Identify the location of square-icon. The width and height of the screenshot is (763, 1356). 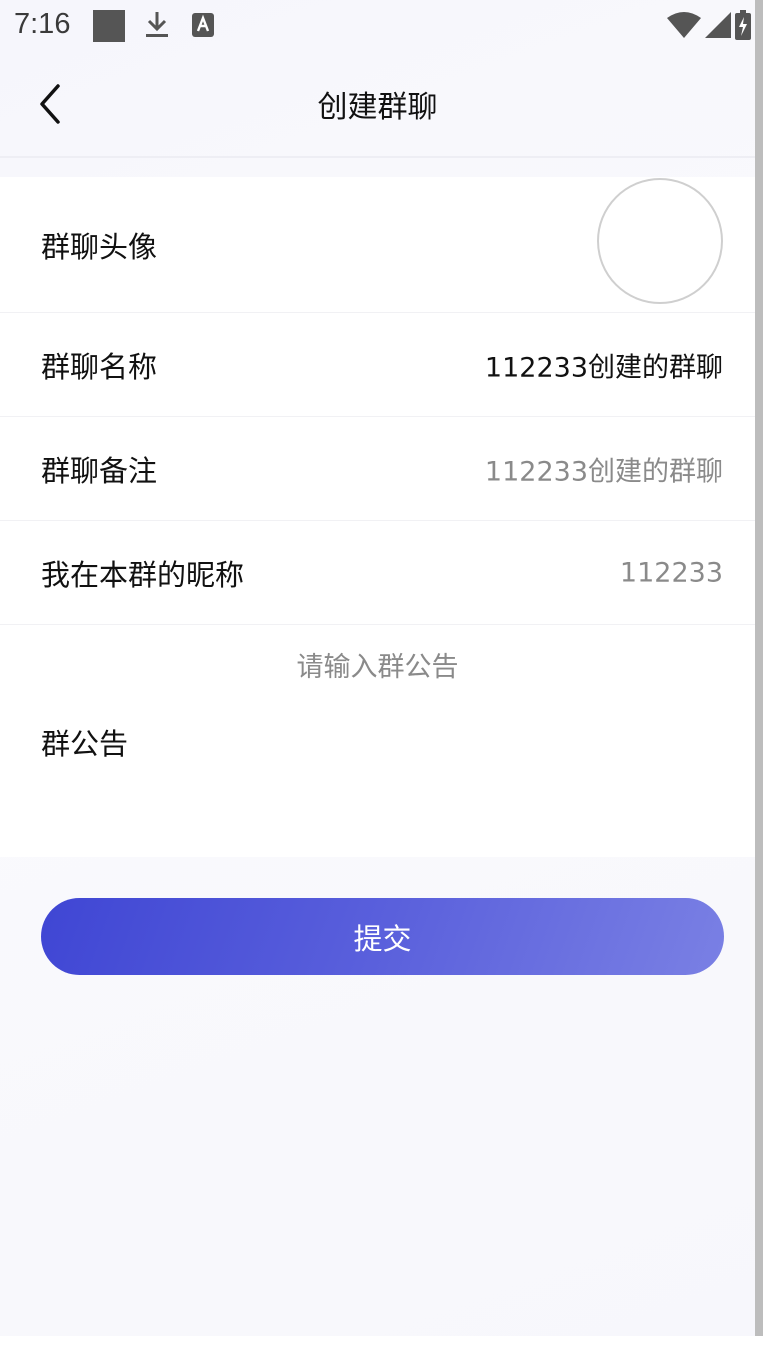
(109, 26).